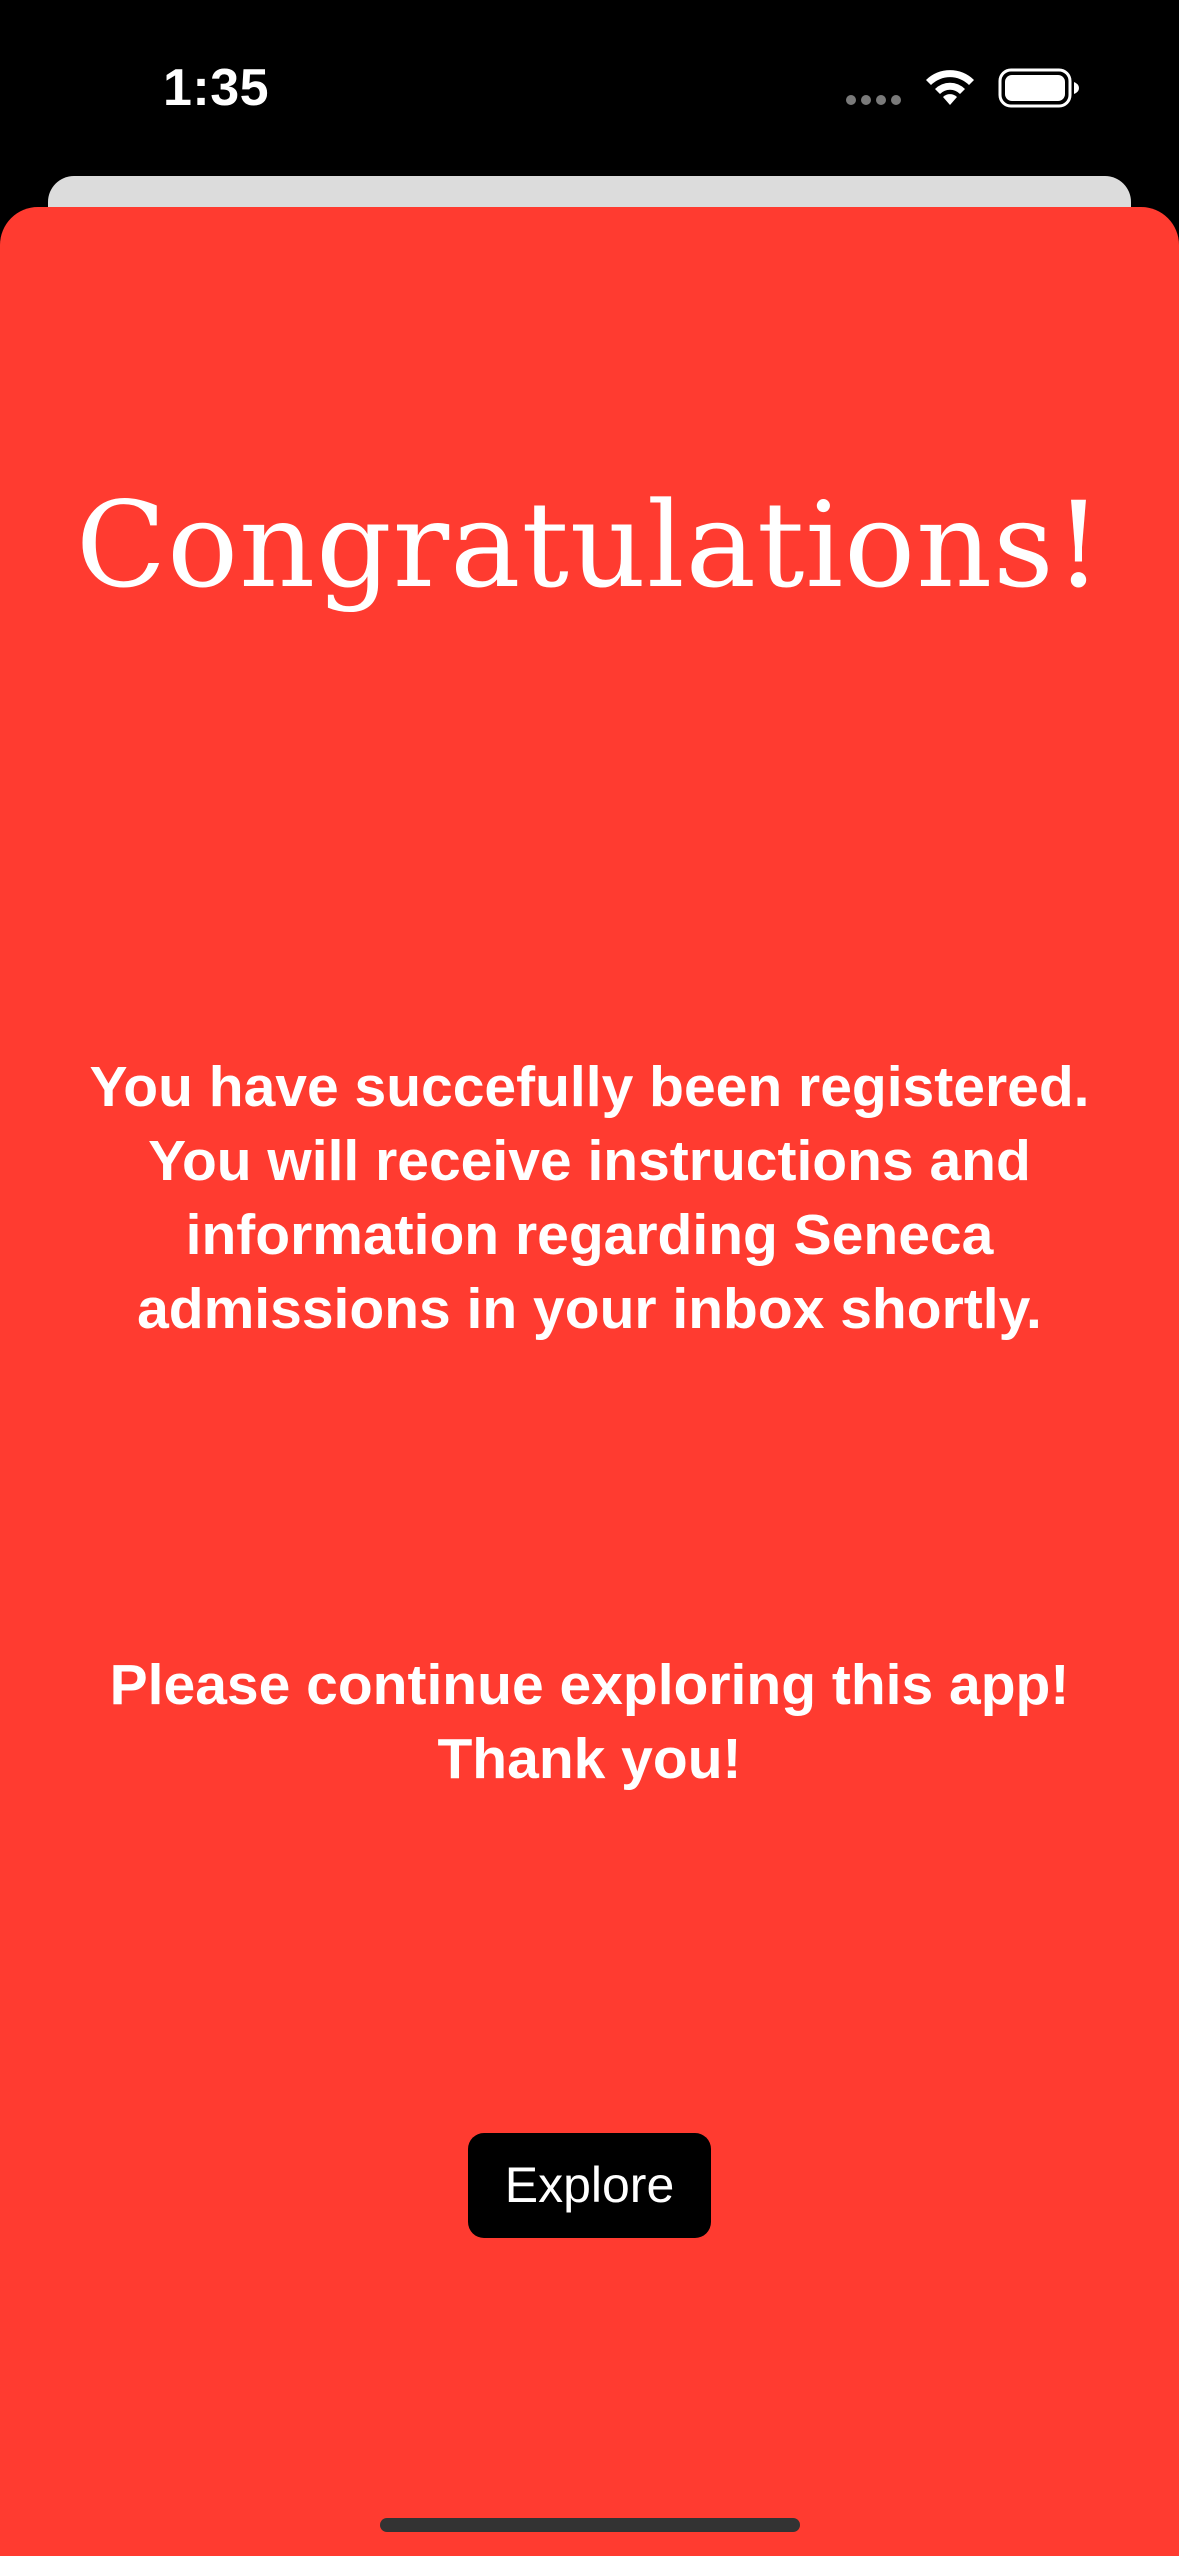 The height and width of the screenshot is (2556, 1179). What do you see at coordinates (874, 100) in the screenshot?
I see `cellular-signal-icon` at bounding box center [874, 100].